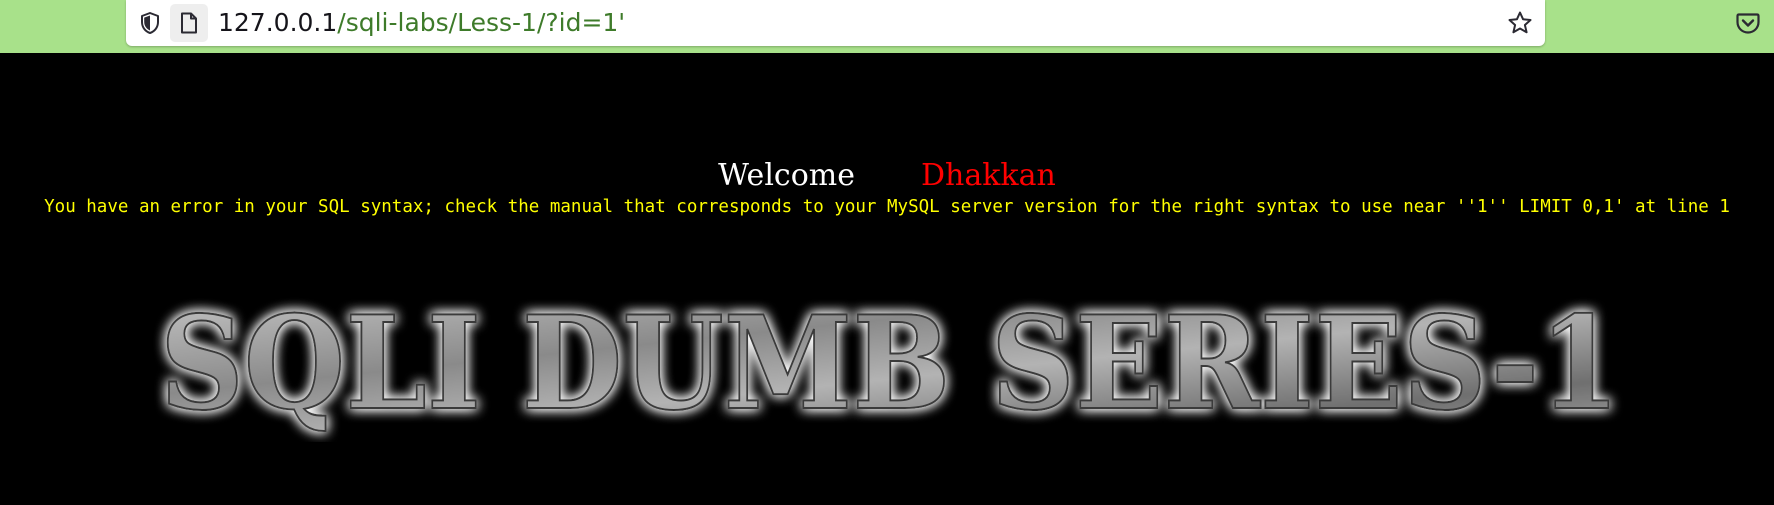 This screenshot has height=505, width=1774. What do you see at coordinates (278, 22) in the screenshot?
I see `url-host: 127.0.0.1` at bounding box center [278, 22].